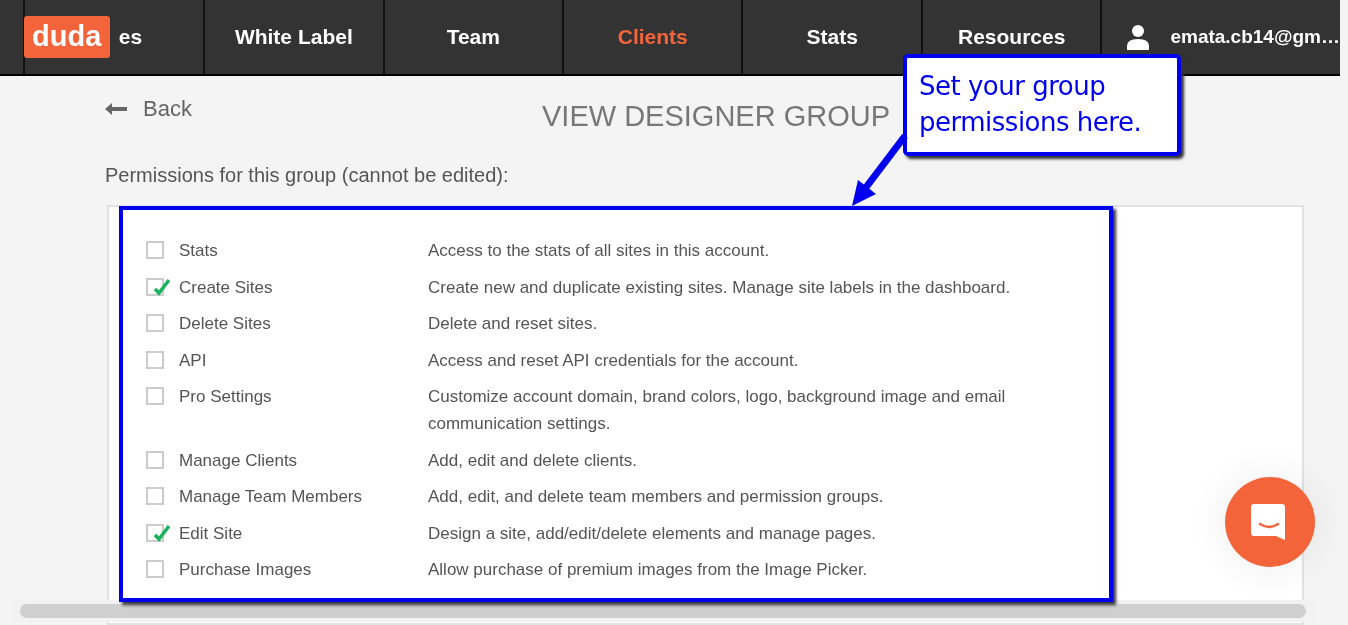 This screenshot has height=625, width=1348. I want to click on permission-name: Delete Sites, so click(225, 324).